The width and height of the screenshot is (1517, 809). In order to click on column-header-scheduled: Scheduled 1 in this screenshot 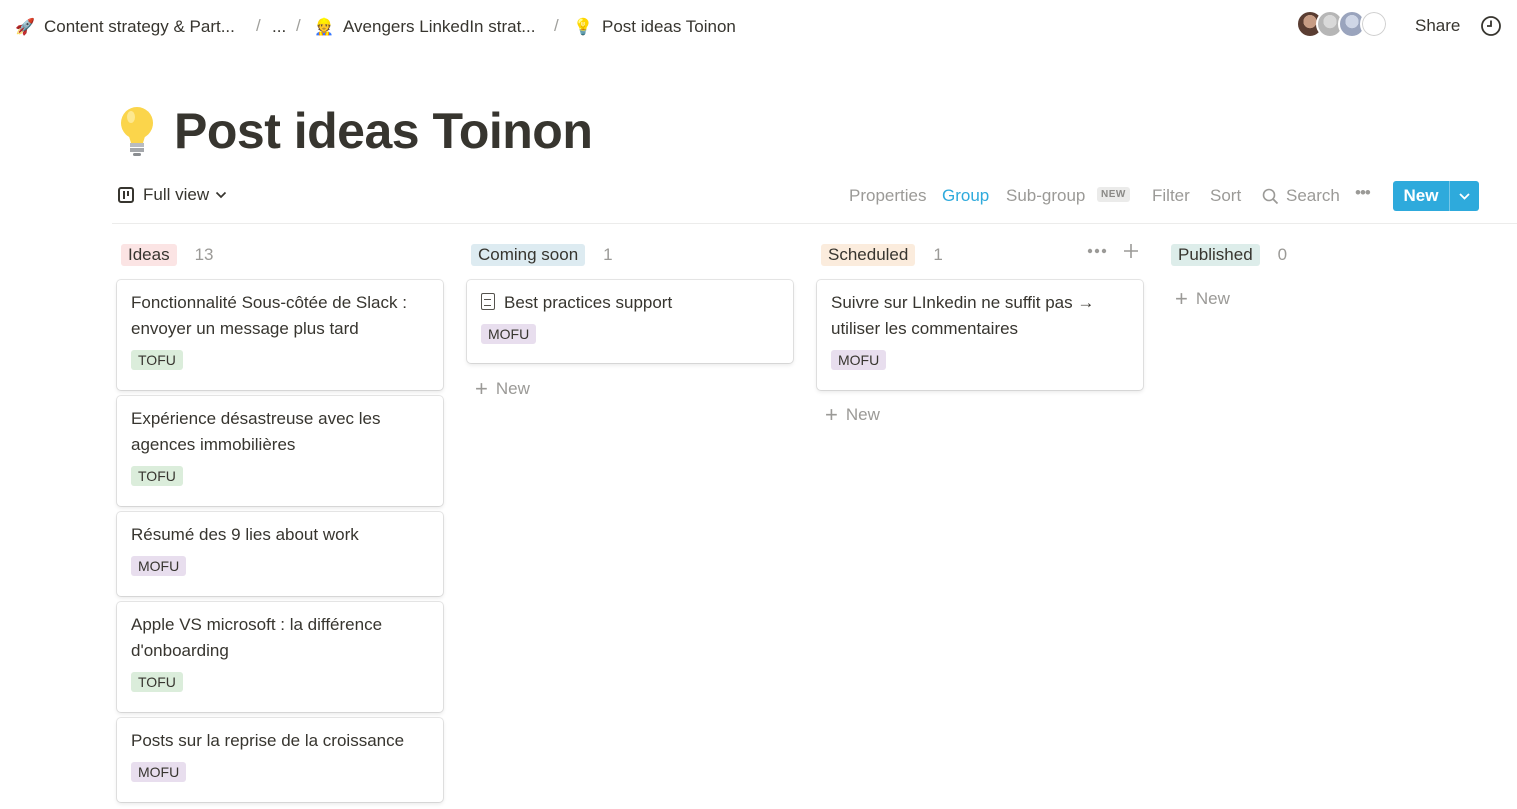, I will do `click(882, 255)`.